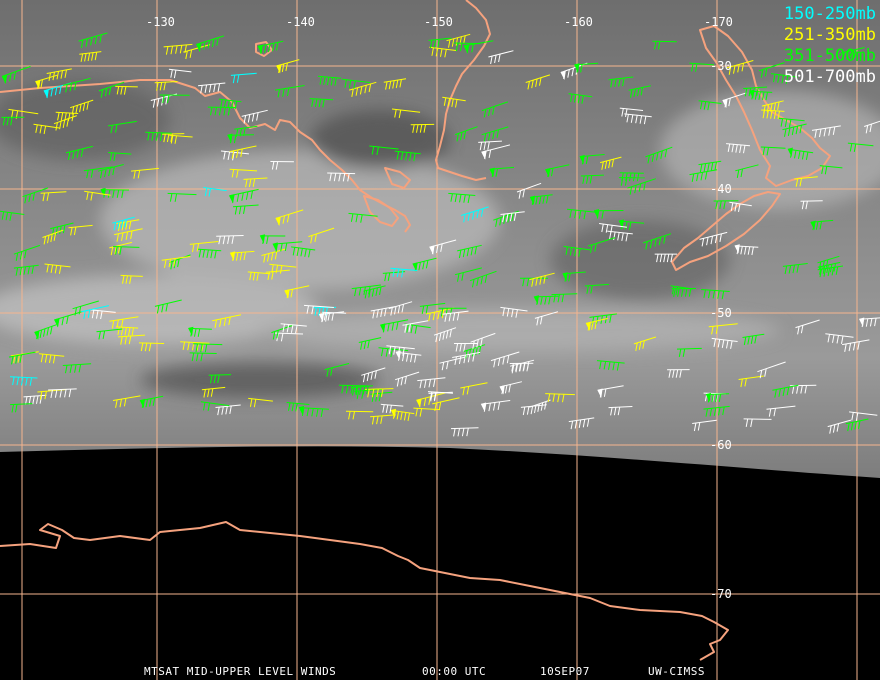  Describe the element at coordinates (438, 22) in the screenshot. I see `lon-label-150: -150` at that location.